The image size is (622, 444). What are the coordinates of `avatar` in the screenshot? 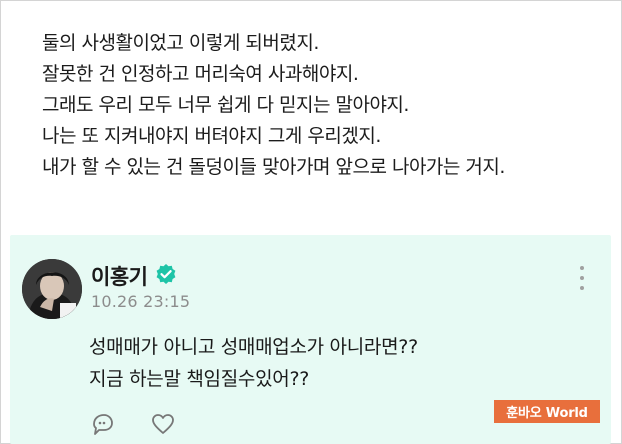 It's located at (52, 289).